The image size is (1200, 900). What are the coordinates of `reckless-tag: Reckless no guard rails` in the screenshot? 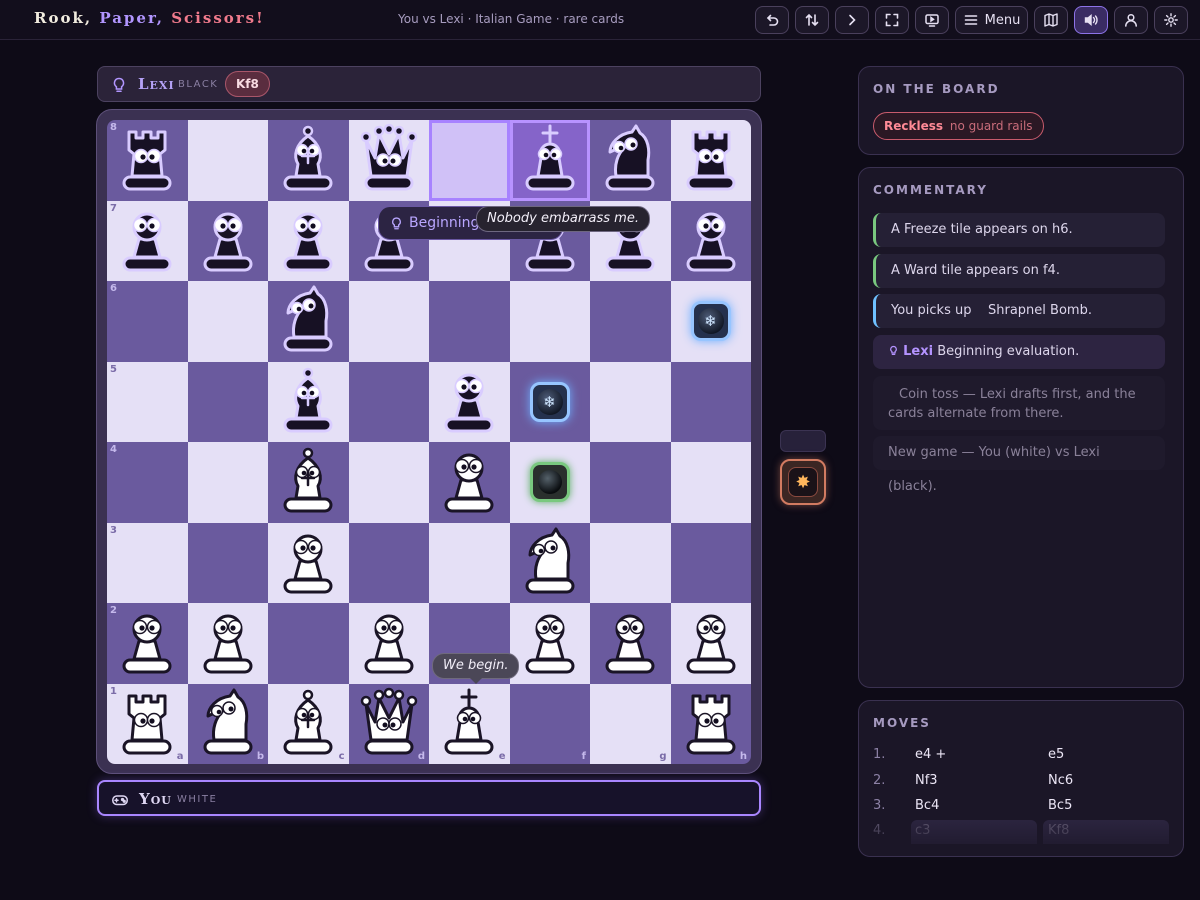 It's located at (958, 126).